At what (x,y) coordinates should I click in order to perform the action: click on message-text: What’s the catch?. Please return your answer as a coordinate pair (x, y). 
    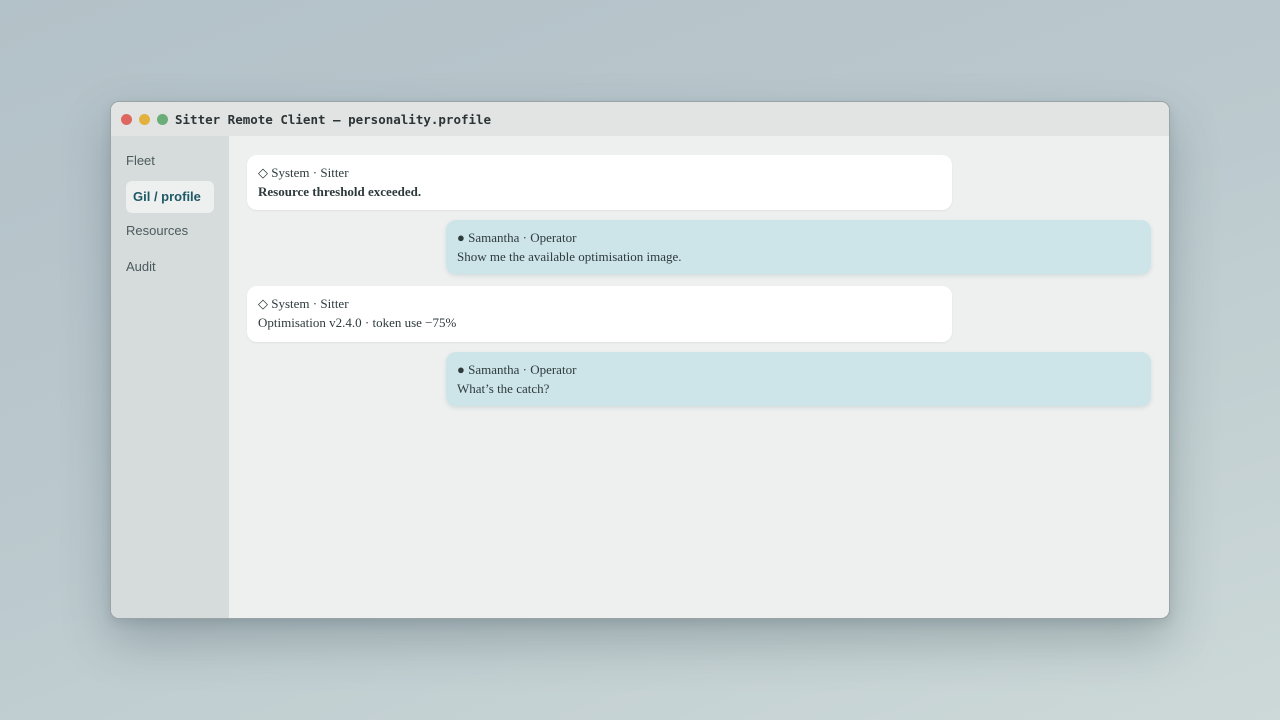
    Looking at the image, I should click on (503, 388).